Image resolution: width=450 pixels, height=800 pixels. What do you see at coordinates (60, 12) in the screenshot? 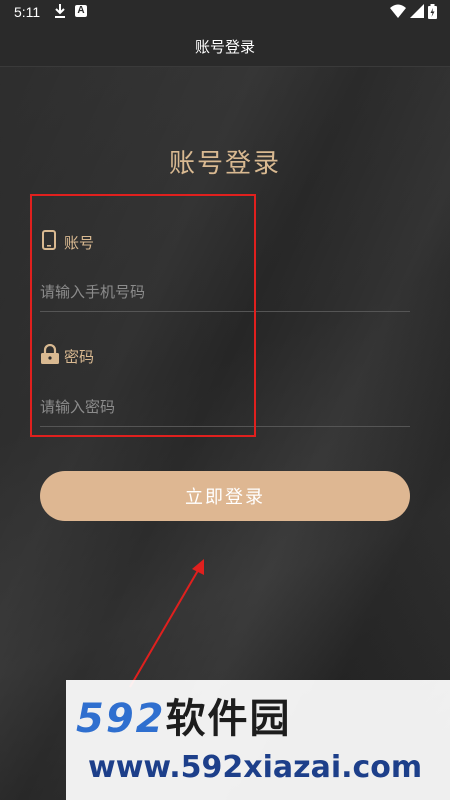
I see `download-icon` at bounding box center [60, 12].